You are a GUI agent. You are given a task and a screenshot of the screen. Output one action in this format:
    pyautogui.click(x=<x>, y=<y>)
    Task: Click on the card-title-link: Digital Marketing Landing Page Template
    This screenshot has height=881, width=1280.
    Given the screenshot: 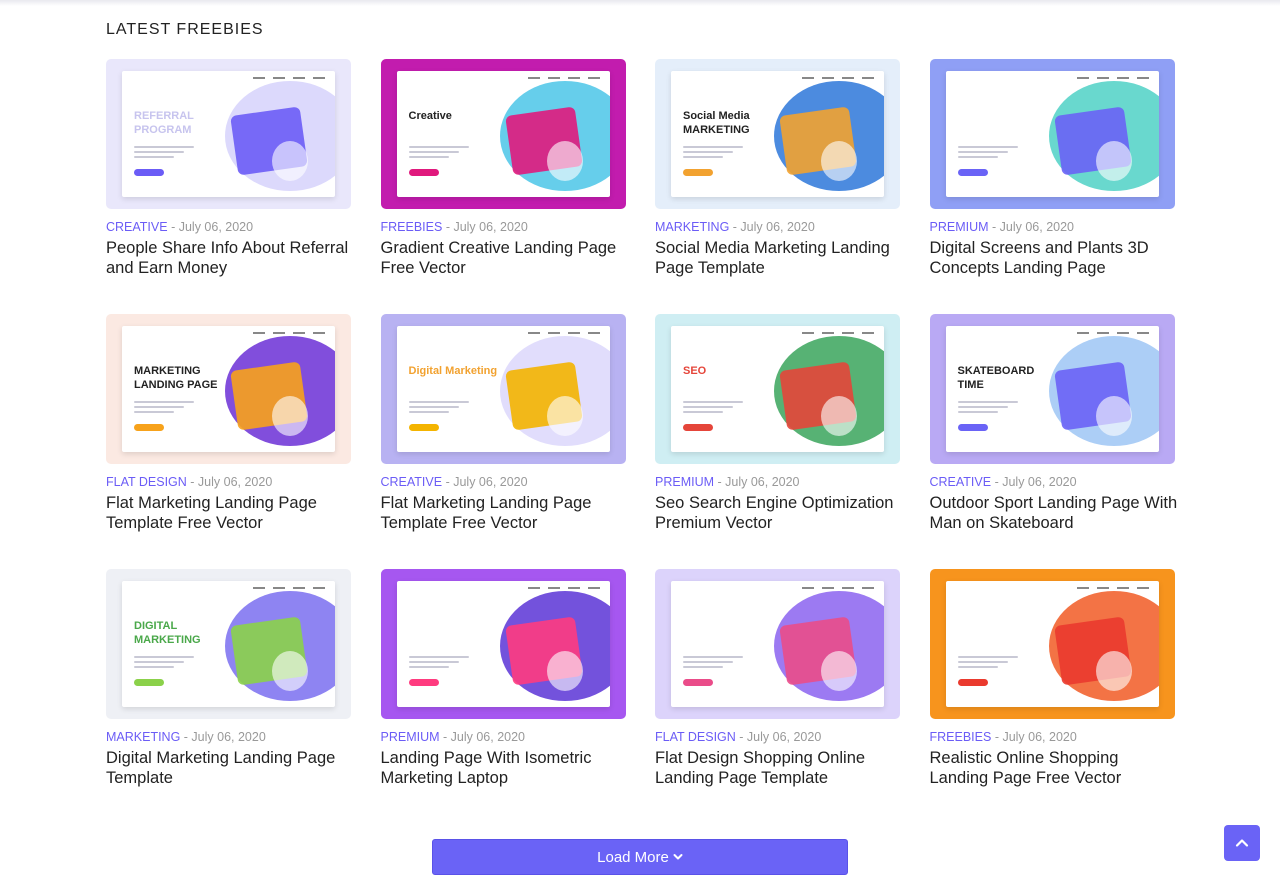 What is the action you would take?
    pyautogui.click(x=231, y=768)
    